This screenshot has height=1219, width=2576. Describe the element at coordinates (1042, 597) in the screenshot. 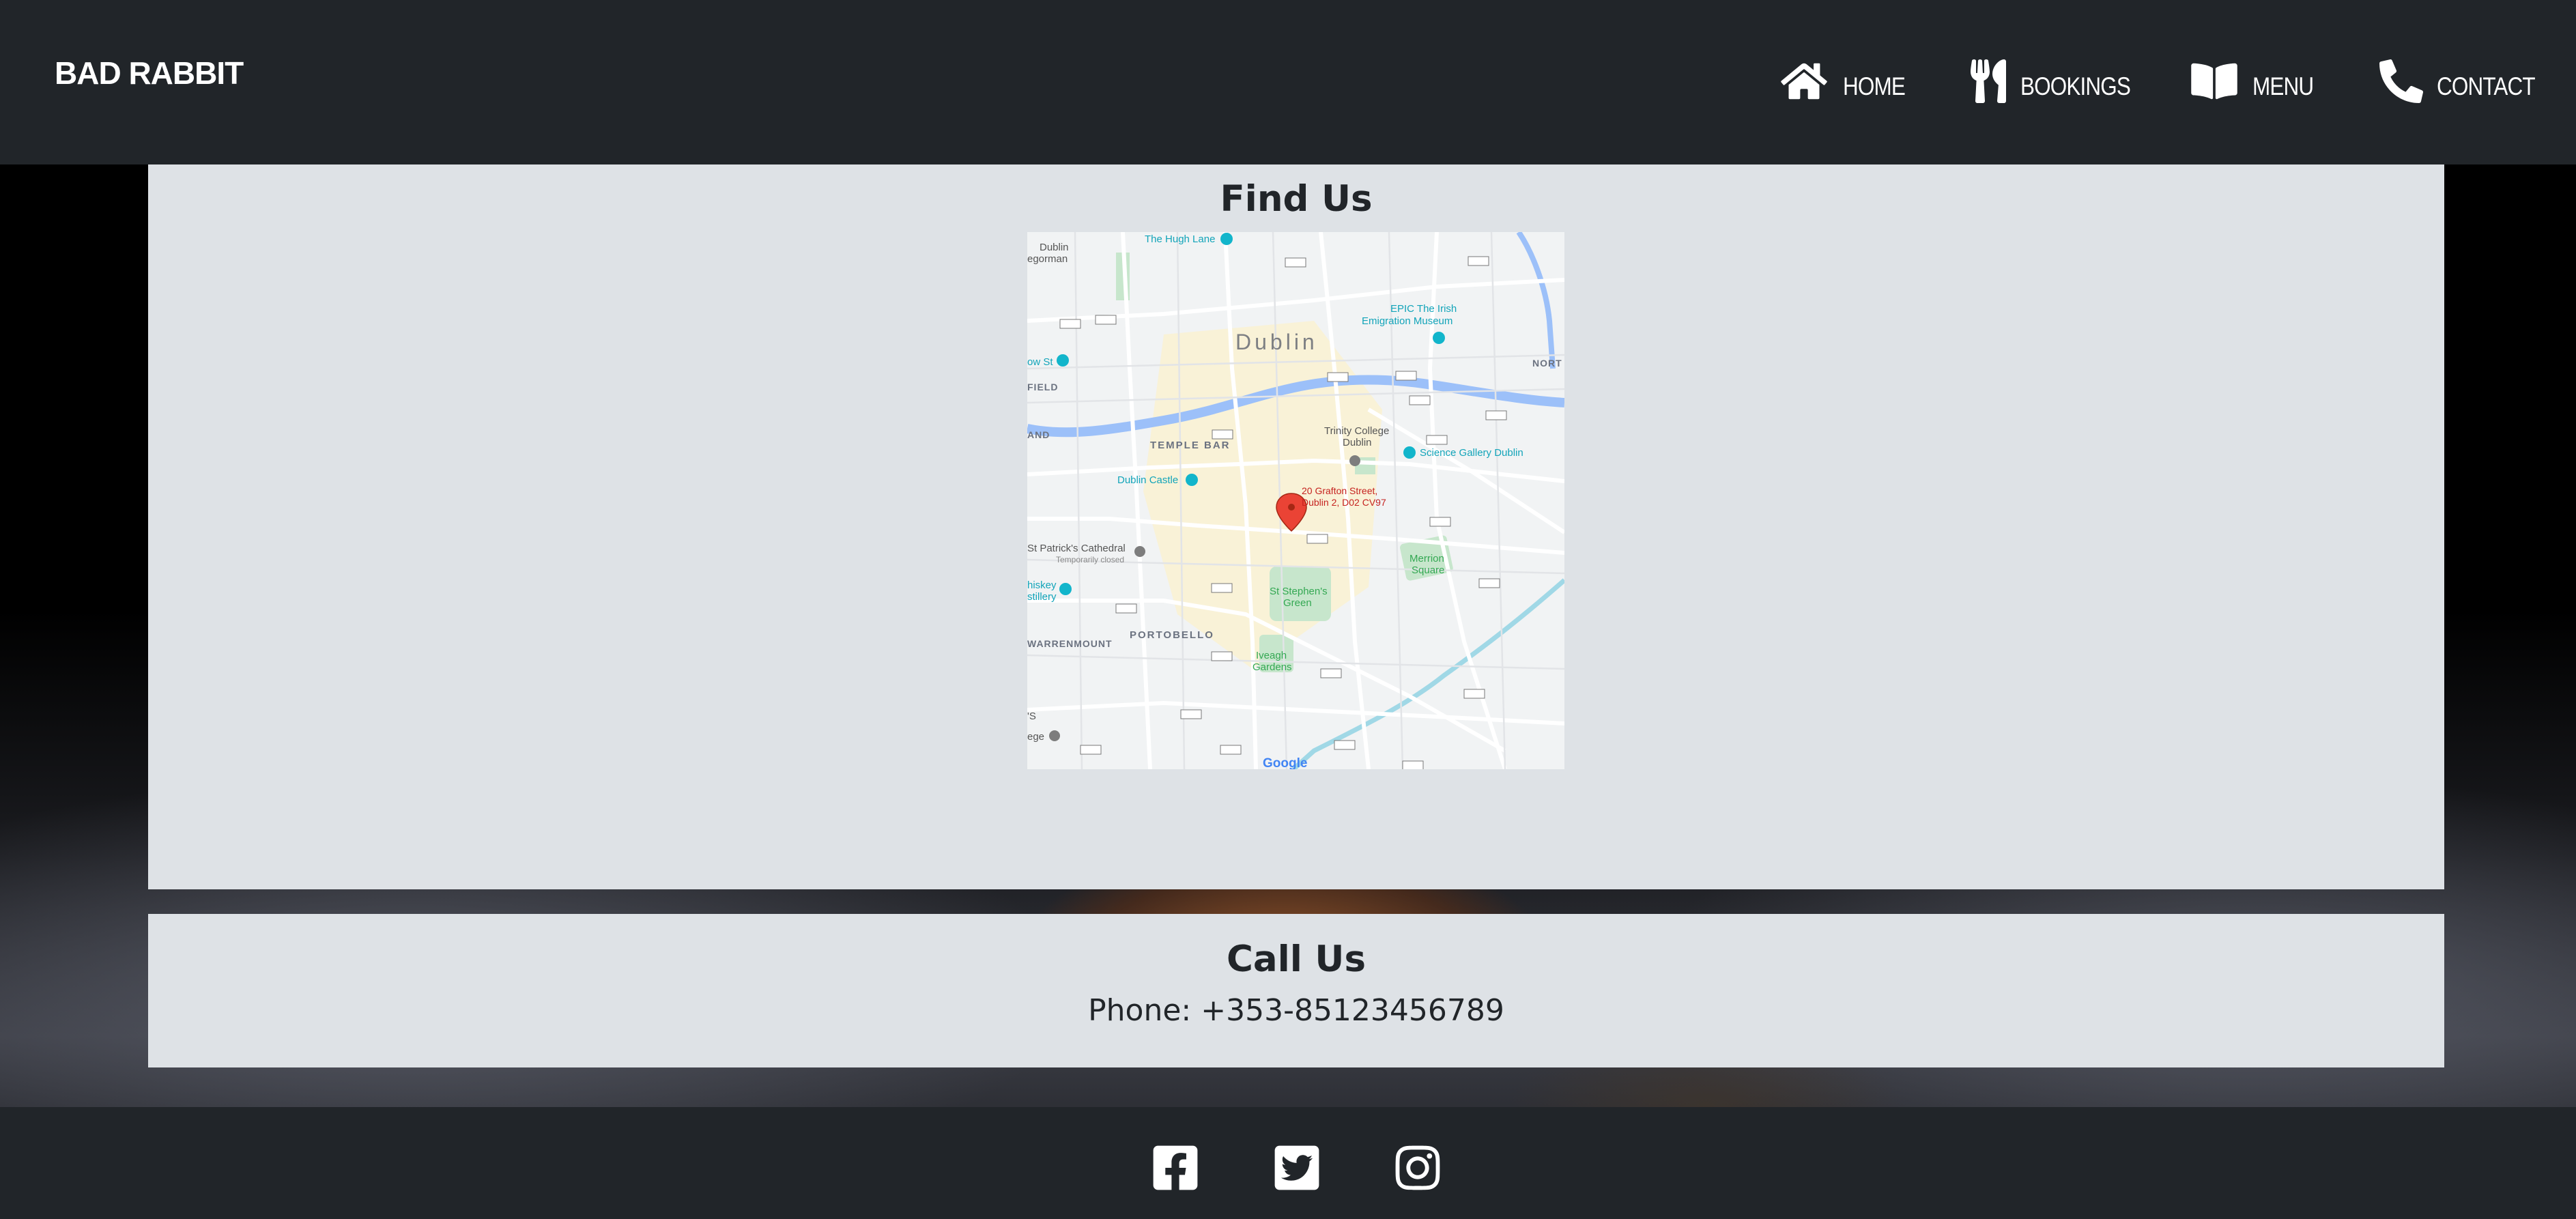

I see `map-label-whiskey-2: stillery` at that location.